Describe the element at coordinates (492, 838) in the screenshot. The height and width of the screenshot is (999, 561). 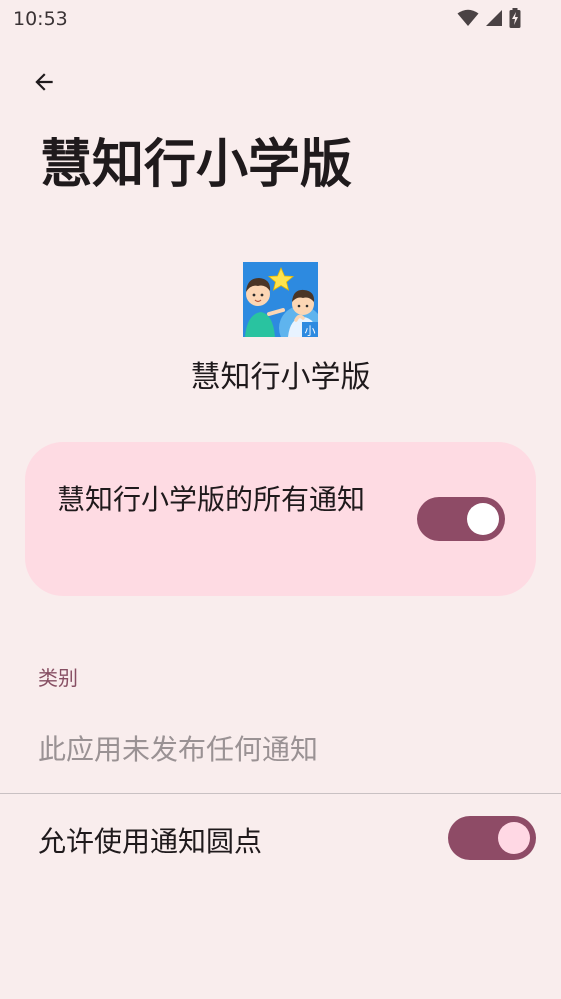
I see `notification-dot-toggle` at that location.